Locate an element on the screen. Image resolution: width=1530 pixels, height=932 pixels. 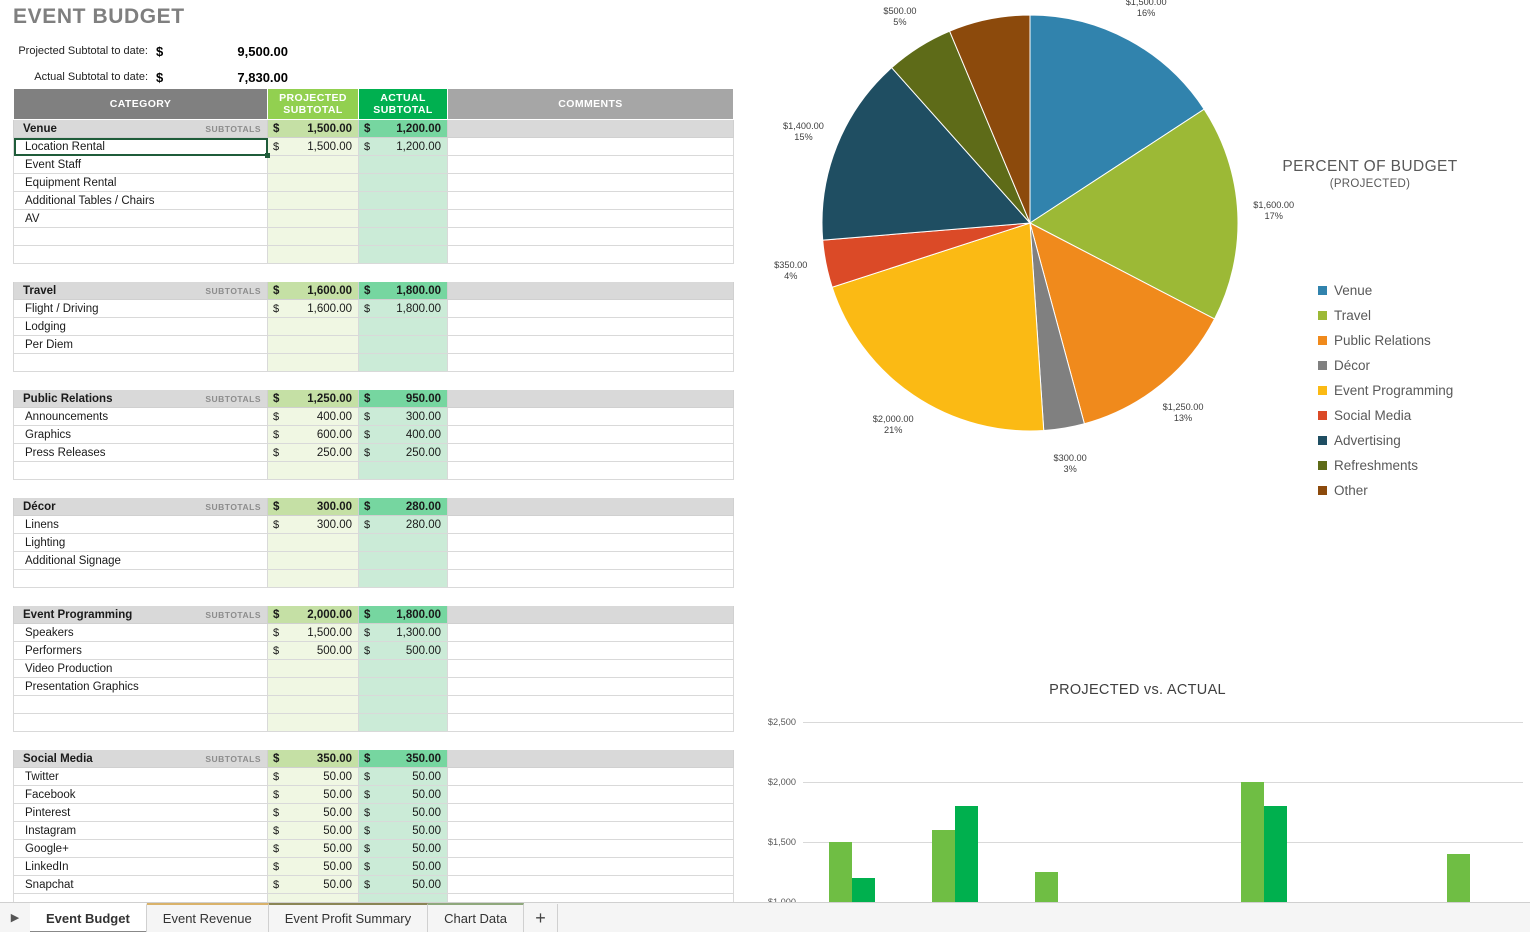
legend-item: Travel is located at coordinates (1385, 315).